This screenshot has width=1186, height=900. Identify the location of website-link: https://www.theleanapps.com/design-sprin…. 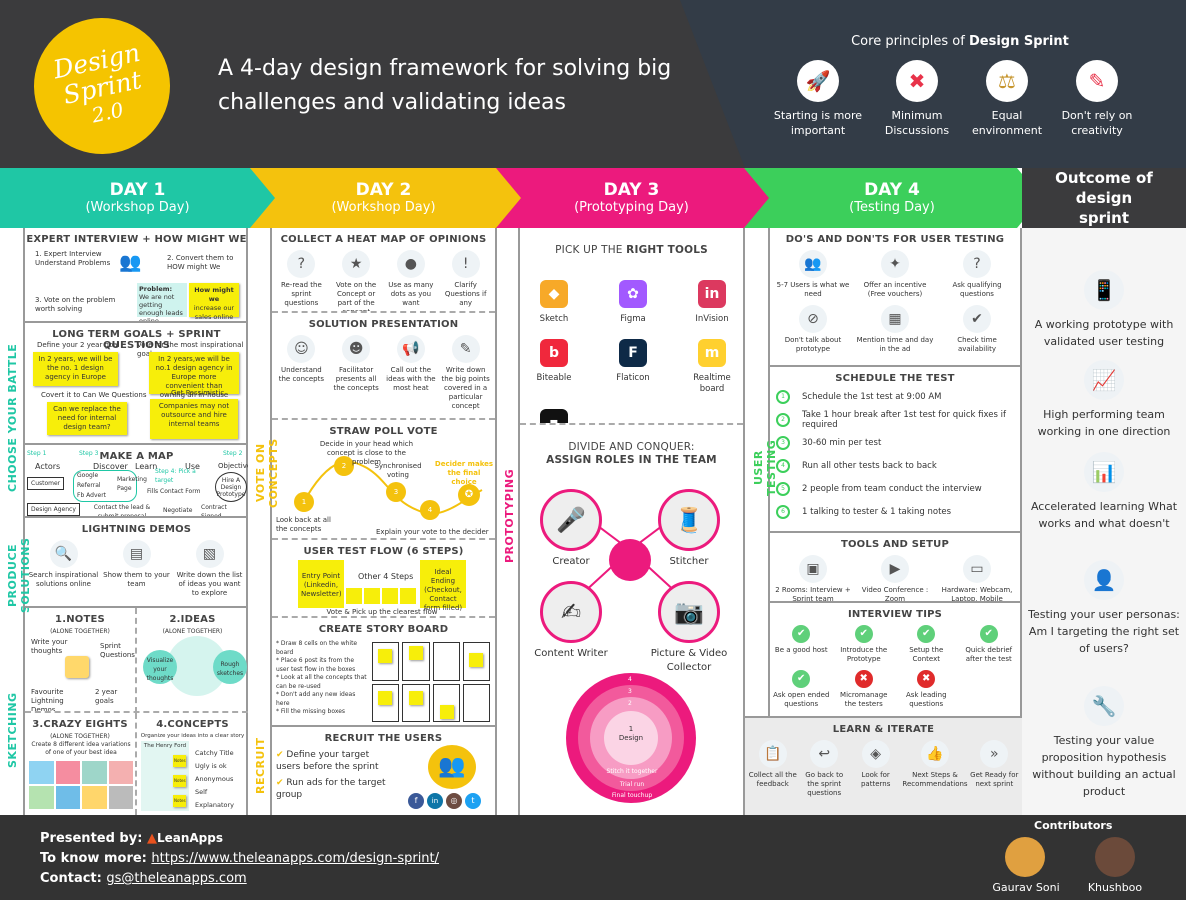
(295, 858).